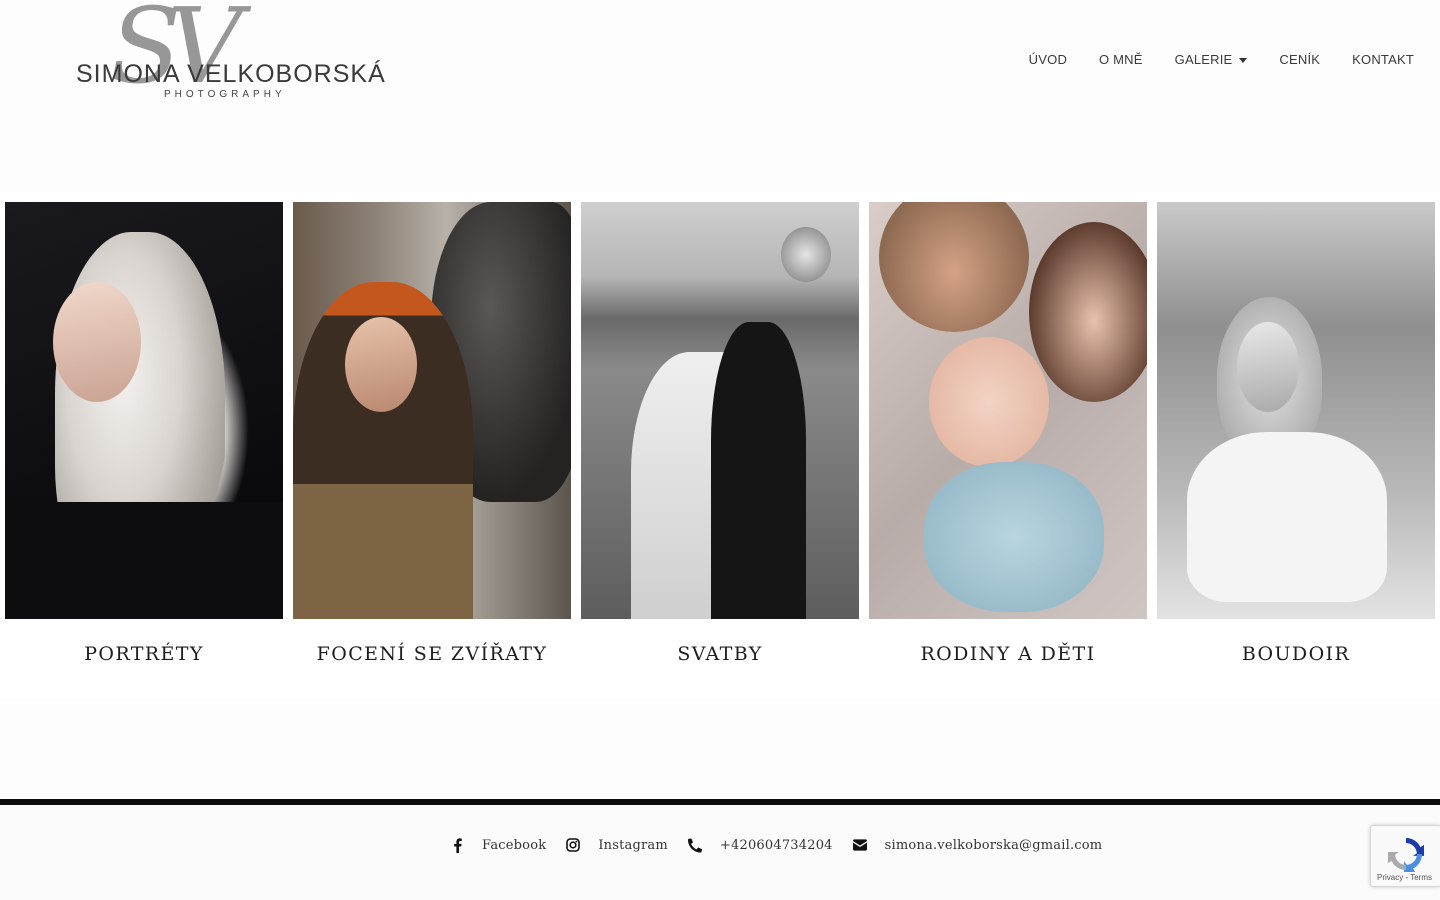 This screenshot has width=1440, height=900. I want to click on nav-item-galerie: GALERIE, so click(1211, 59).